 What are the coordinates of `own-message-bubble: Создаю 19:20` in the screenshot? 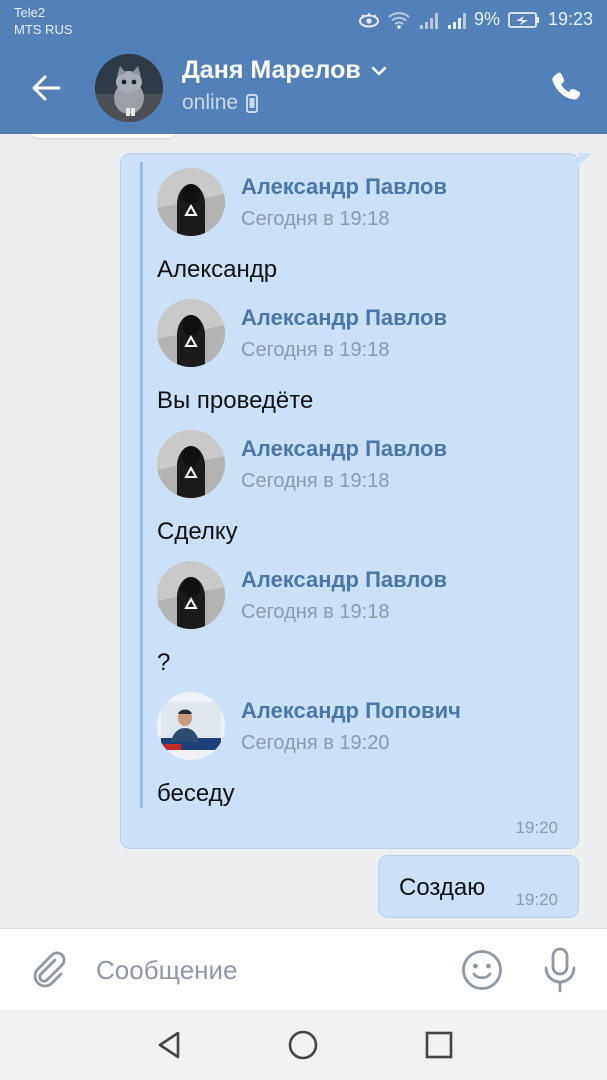 It's located at (478, 886).